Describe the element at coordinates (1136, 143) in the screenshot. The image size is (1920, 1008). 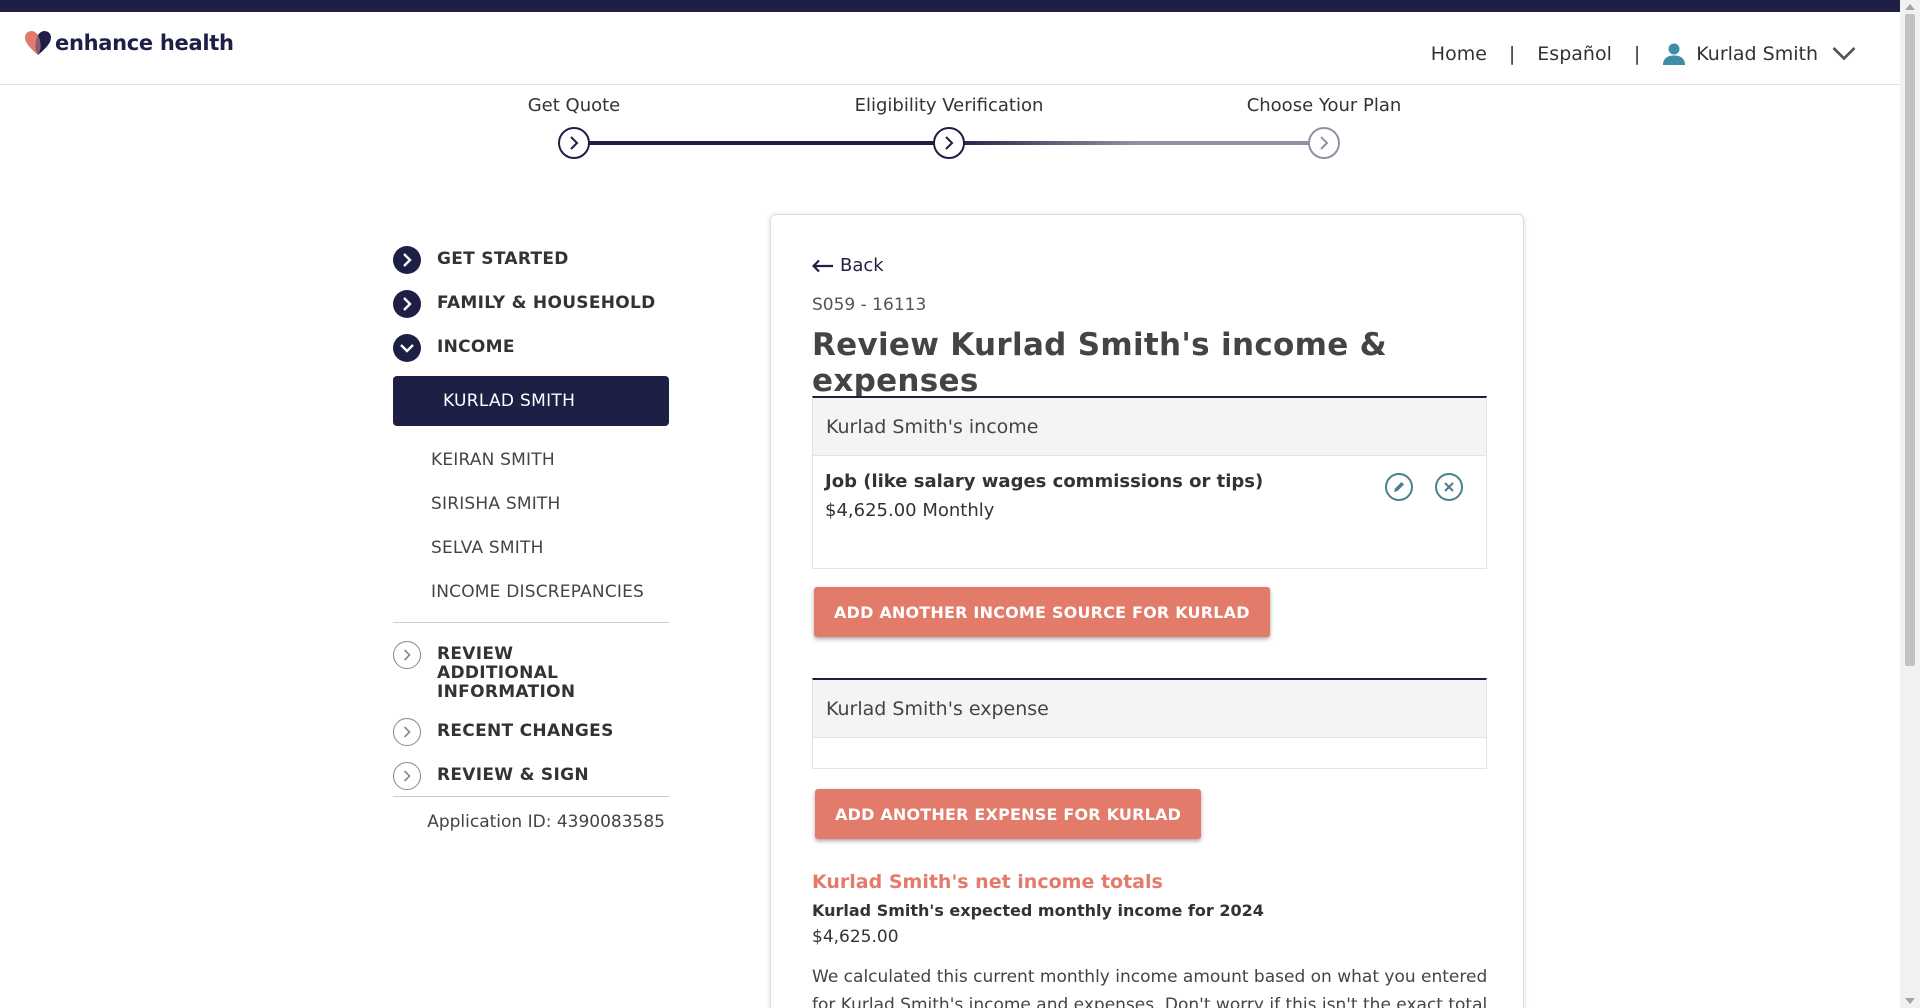
I see `step-progress-line-pending` at that location.